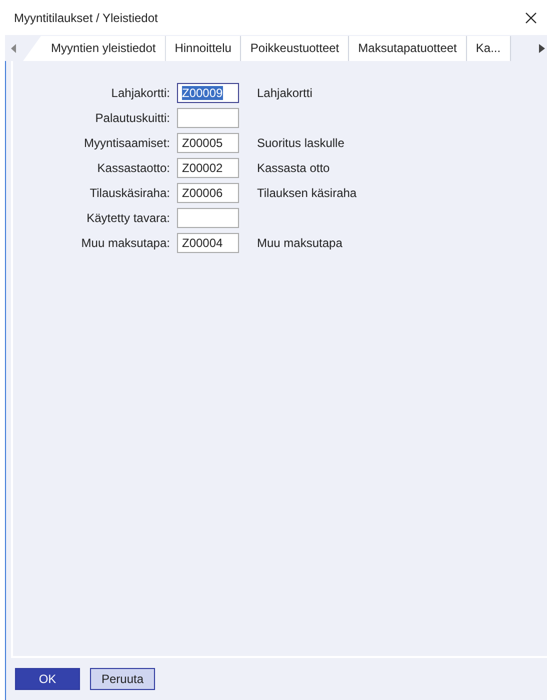 This screenshot has height=700, width=547. I want to click on input-field: Z00002, so click(208, 168).